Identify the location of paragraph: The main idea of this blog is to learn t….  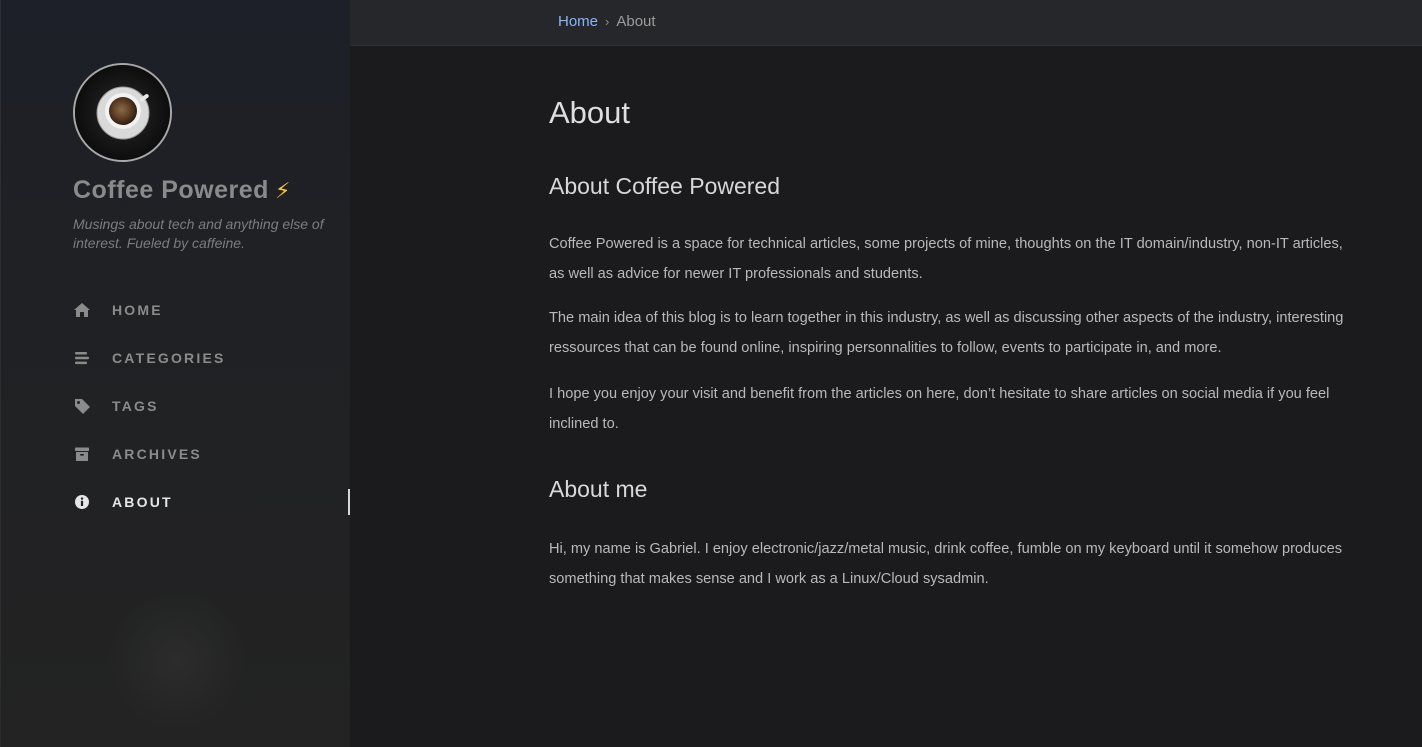
(946, 333).